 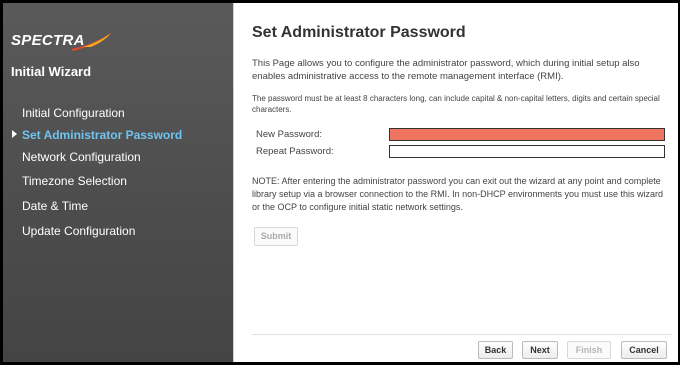 I want to click on repeat-password-label: Repeat Password:, so click(x=295, y=151).